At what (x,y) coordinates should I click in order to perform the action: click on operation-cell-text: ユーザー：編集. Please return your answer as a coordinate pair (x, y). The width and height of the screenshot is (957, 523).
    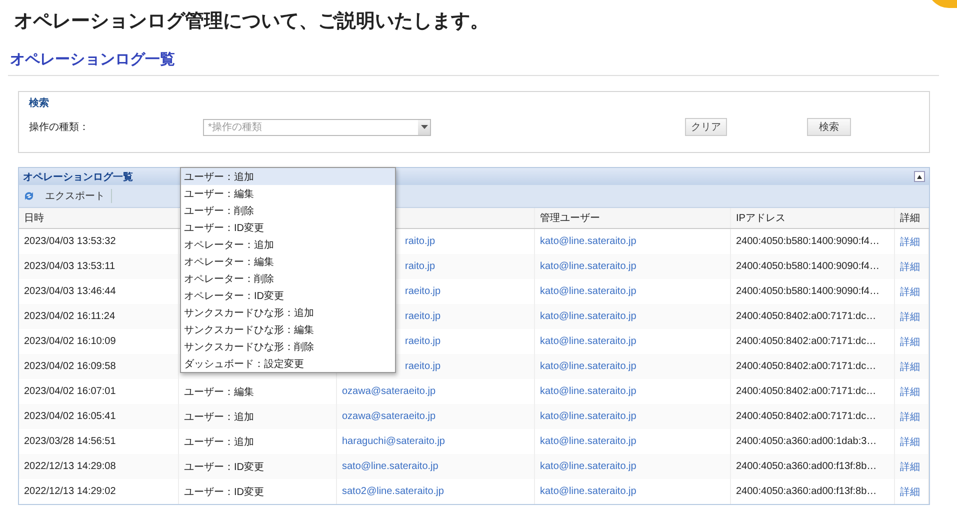
    Looking at the image, I should click on (219, 392).